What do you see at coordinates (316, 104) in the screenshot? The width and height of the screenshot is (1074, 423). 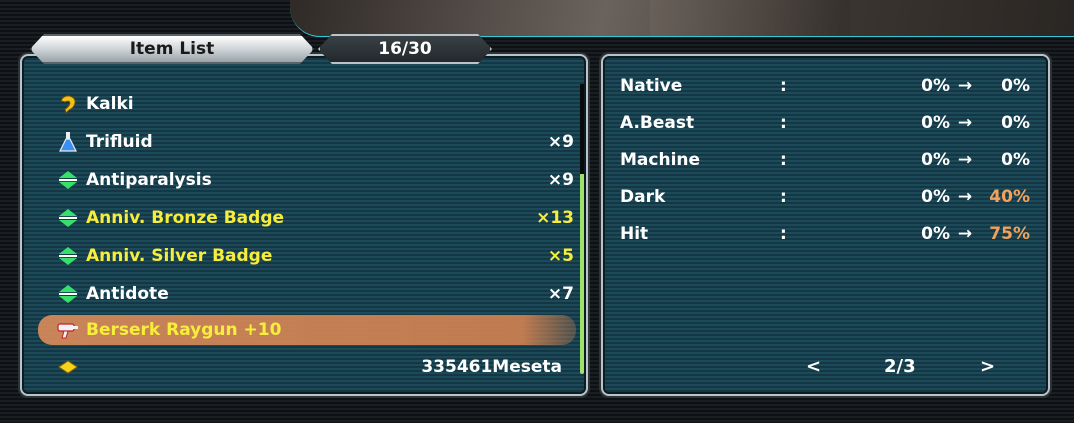 I see `item-row-kalki: Kalki` at bounding box center [316, 104].